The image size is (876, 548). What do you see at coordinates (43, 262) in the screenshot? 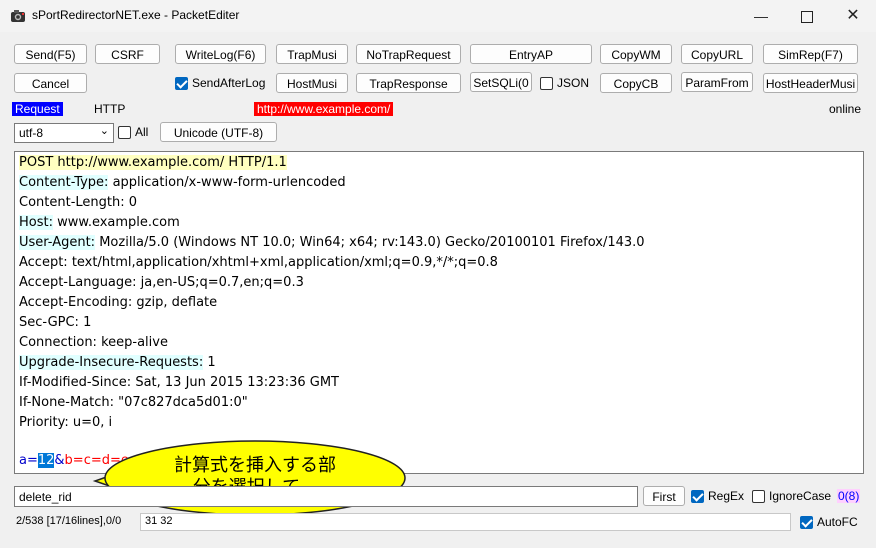
I see `header-key: Accept:` at bounding box center [43, 262].